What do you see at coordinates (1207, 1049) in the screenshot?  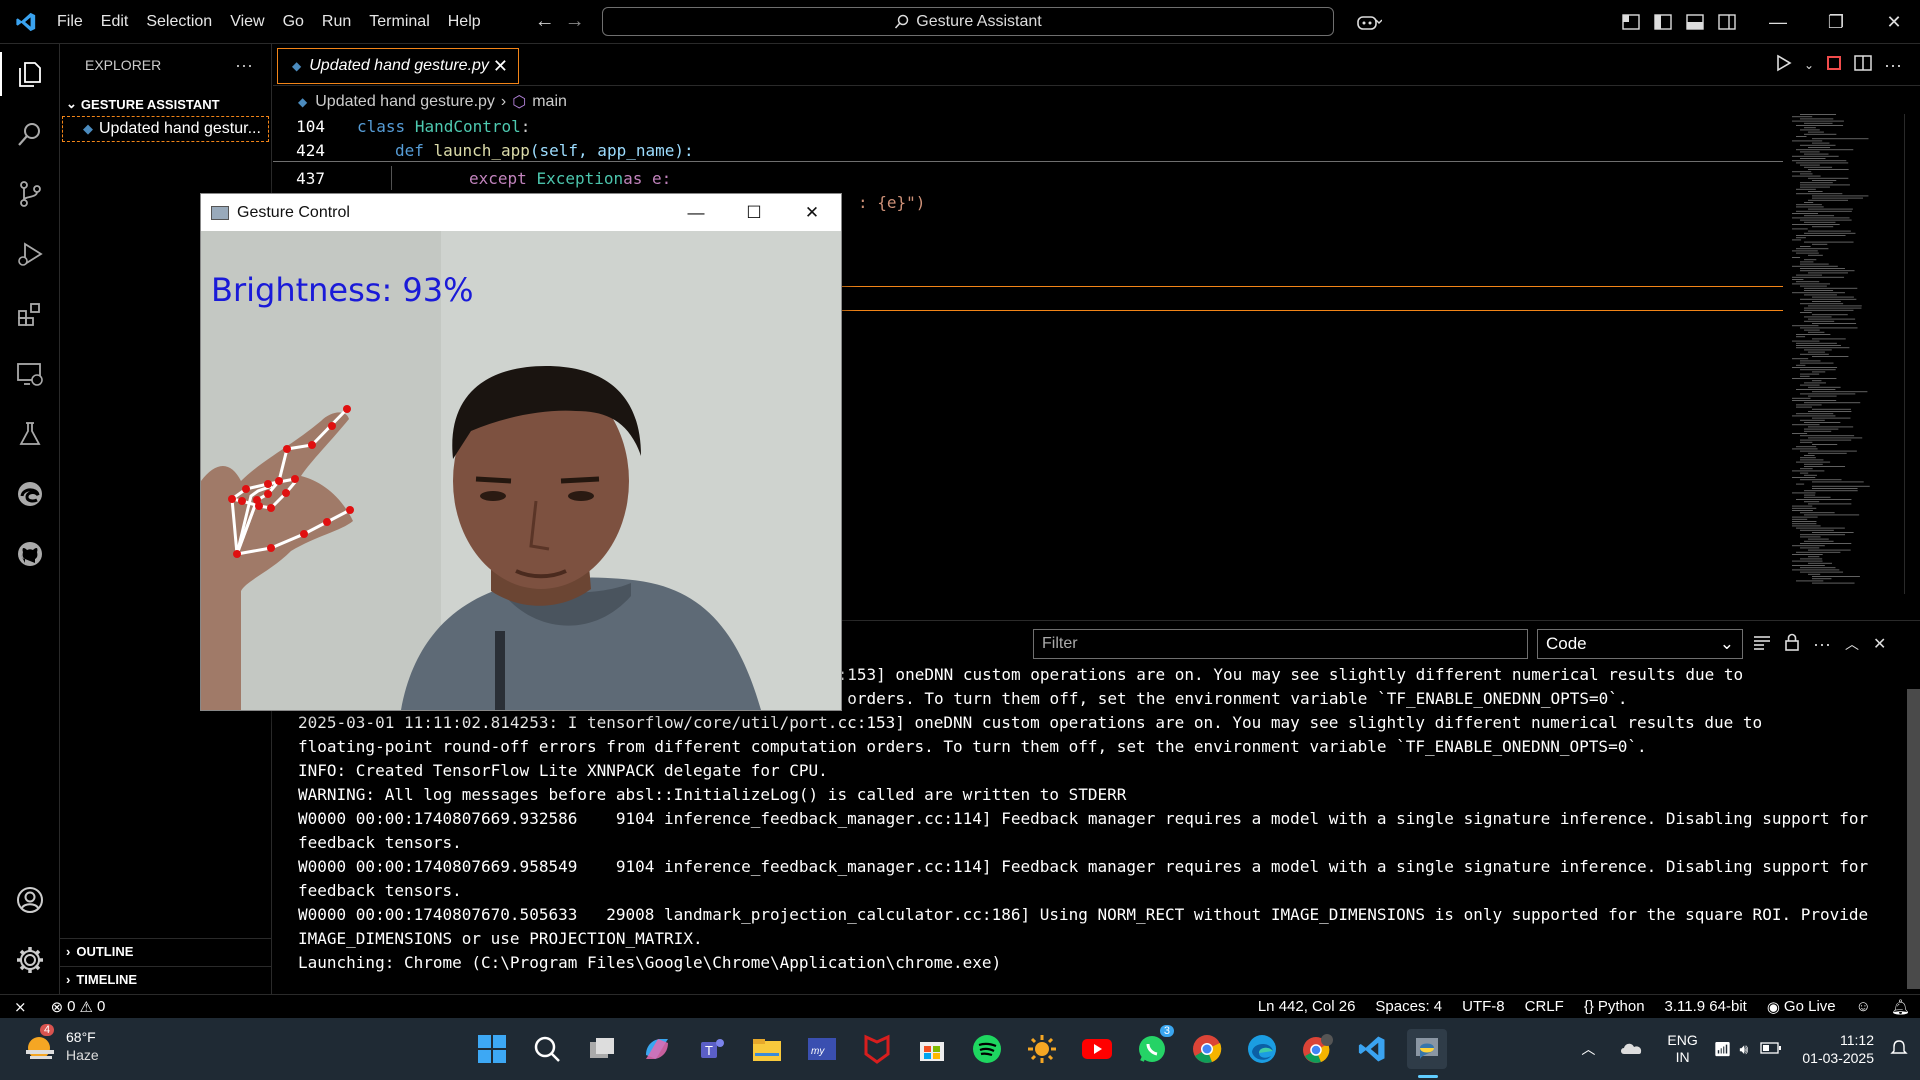 I see `chrome-icon` at bounding box center [1207, 1049].